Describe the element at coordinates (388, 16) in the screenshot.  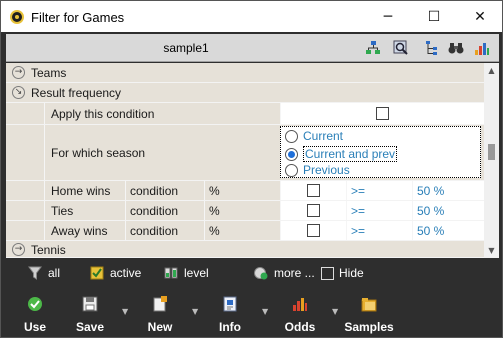
I see `minimize-button: ─` at that location.